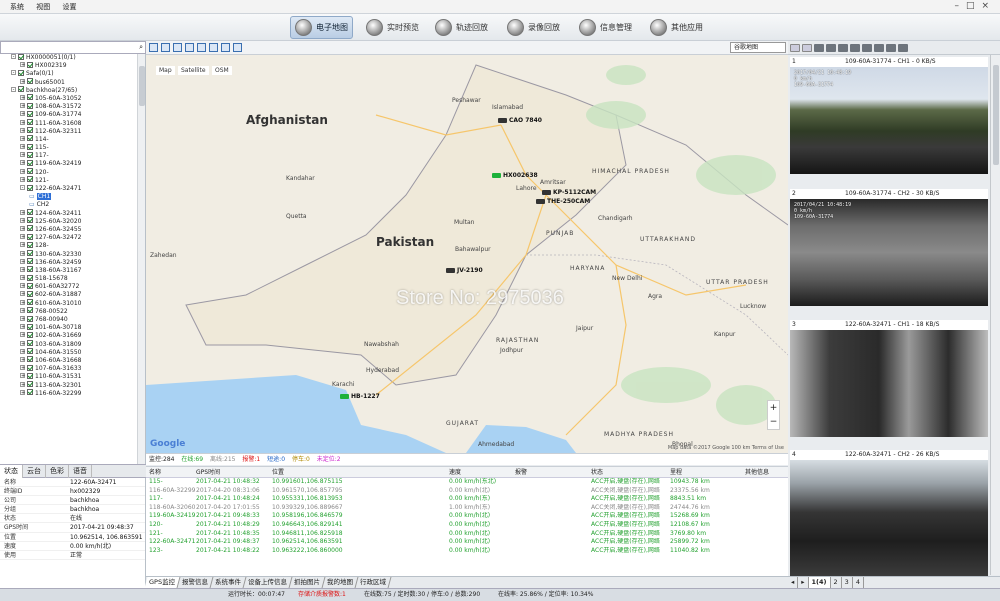 This screenshot has height=601, width=1000. I want to click on layout-4-icon, so click(807, 48).